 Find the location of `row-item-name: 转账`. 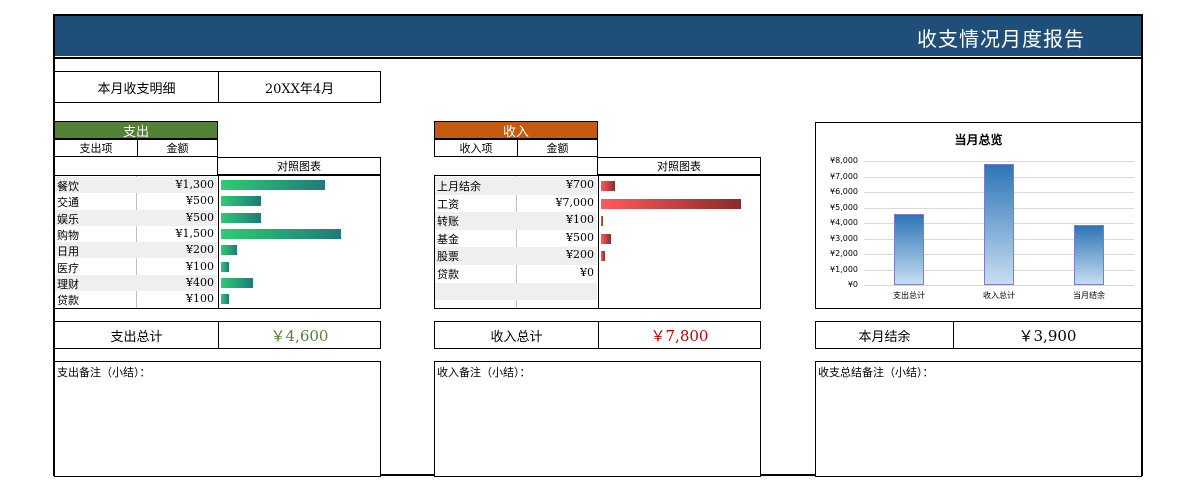

row-item-name: 转账 is located at coordinates (448, 222).